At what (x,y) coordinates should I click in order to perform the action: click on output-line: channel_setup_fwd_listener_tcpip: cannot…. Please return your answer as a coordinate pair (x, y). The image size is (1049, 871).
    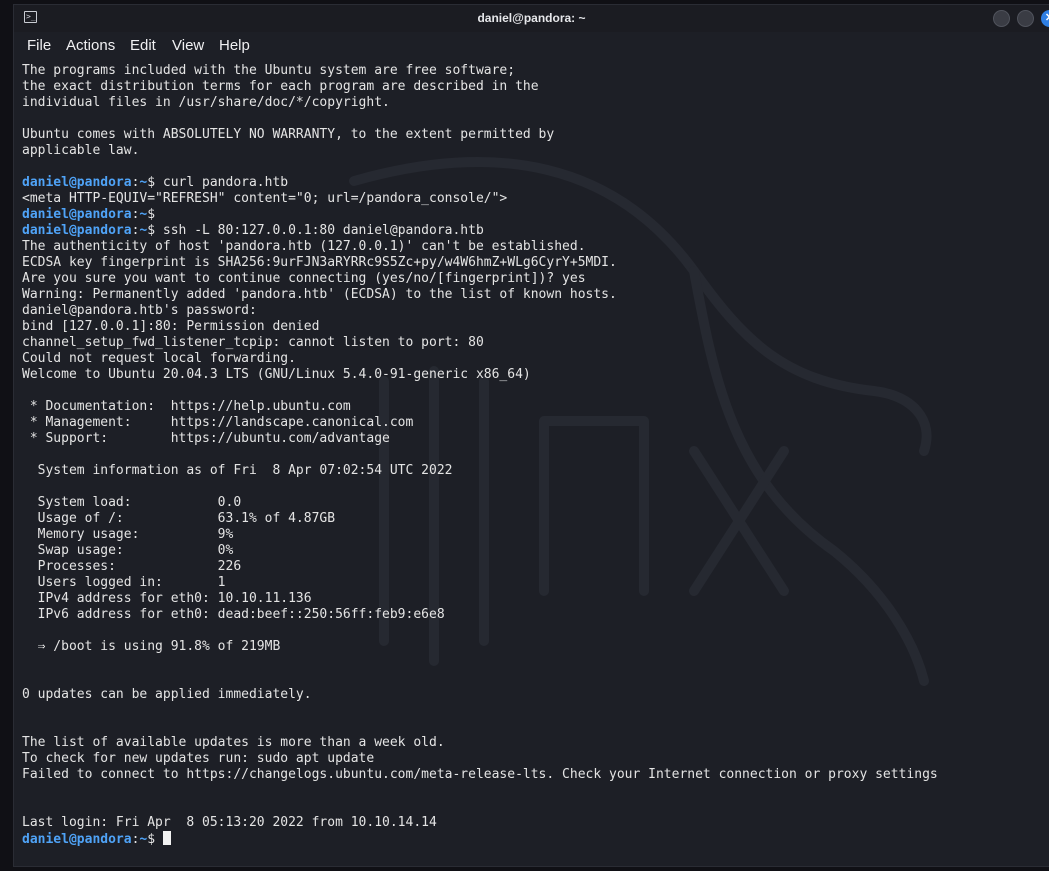
    Looking at the image, I should click on (480, 343).